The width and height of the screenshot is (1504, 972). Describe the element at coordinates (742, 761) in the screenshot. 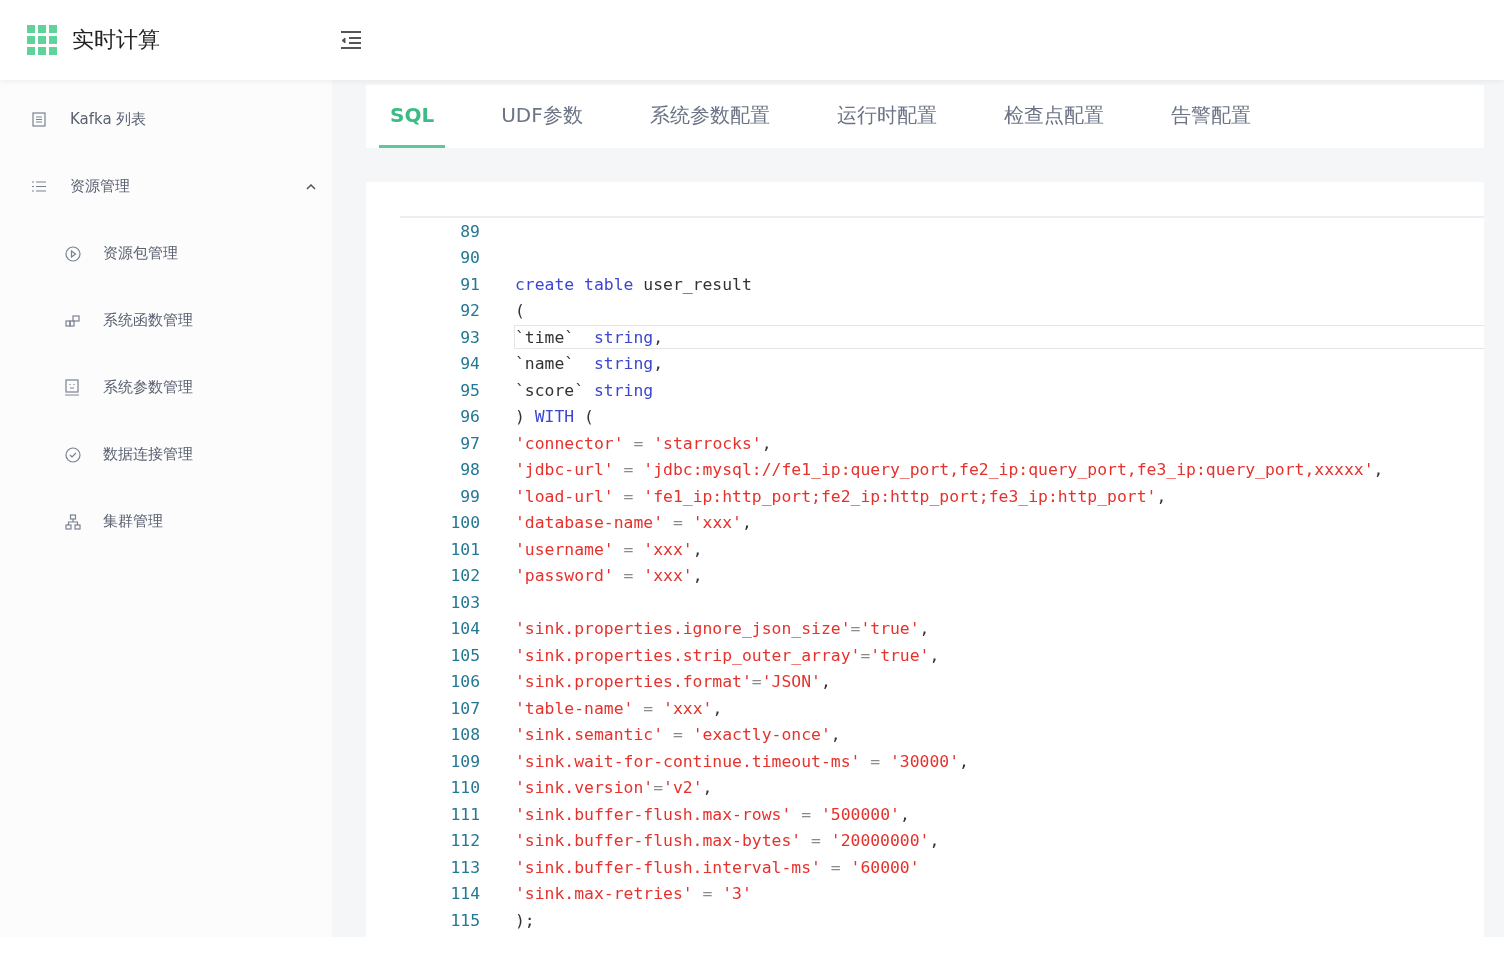

I see `code-line: 'sink.wait-for-continue.timeout-ms' = '30000',` at that location.